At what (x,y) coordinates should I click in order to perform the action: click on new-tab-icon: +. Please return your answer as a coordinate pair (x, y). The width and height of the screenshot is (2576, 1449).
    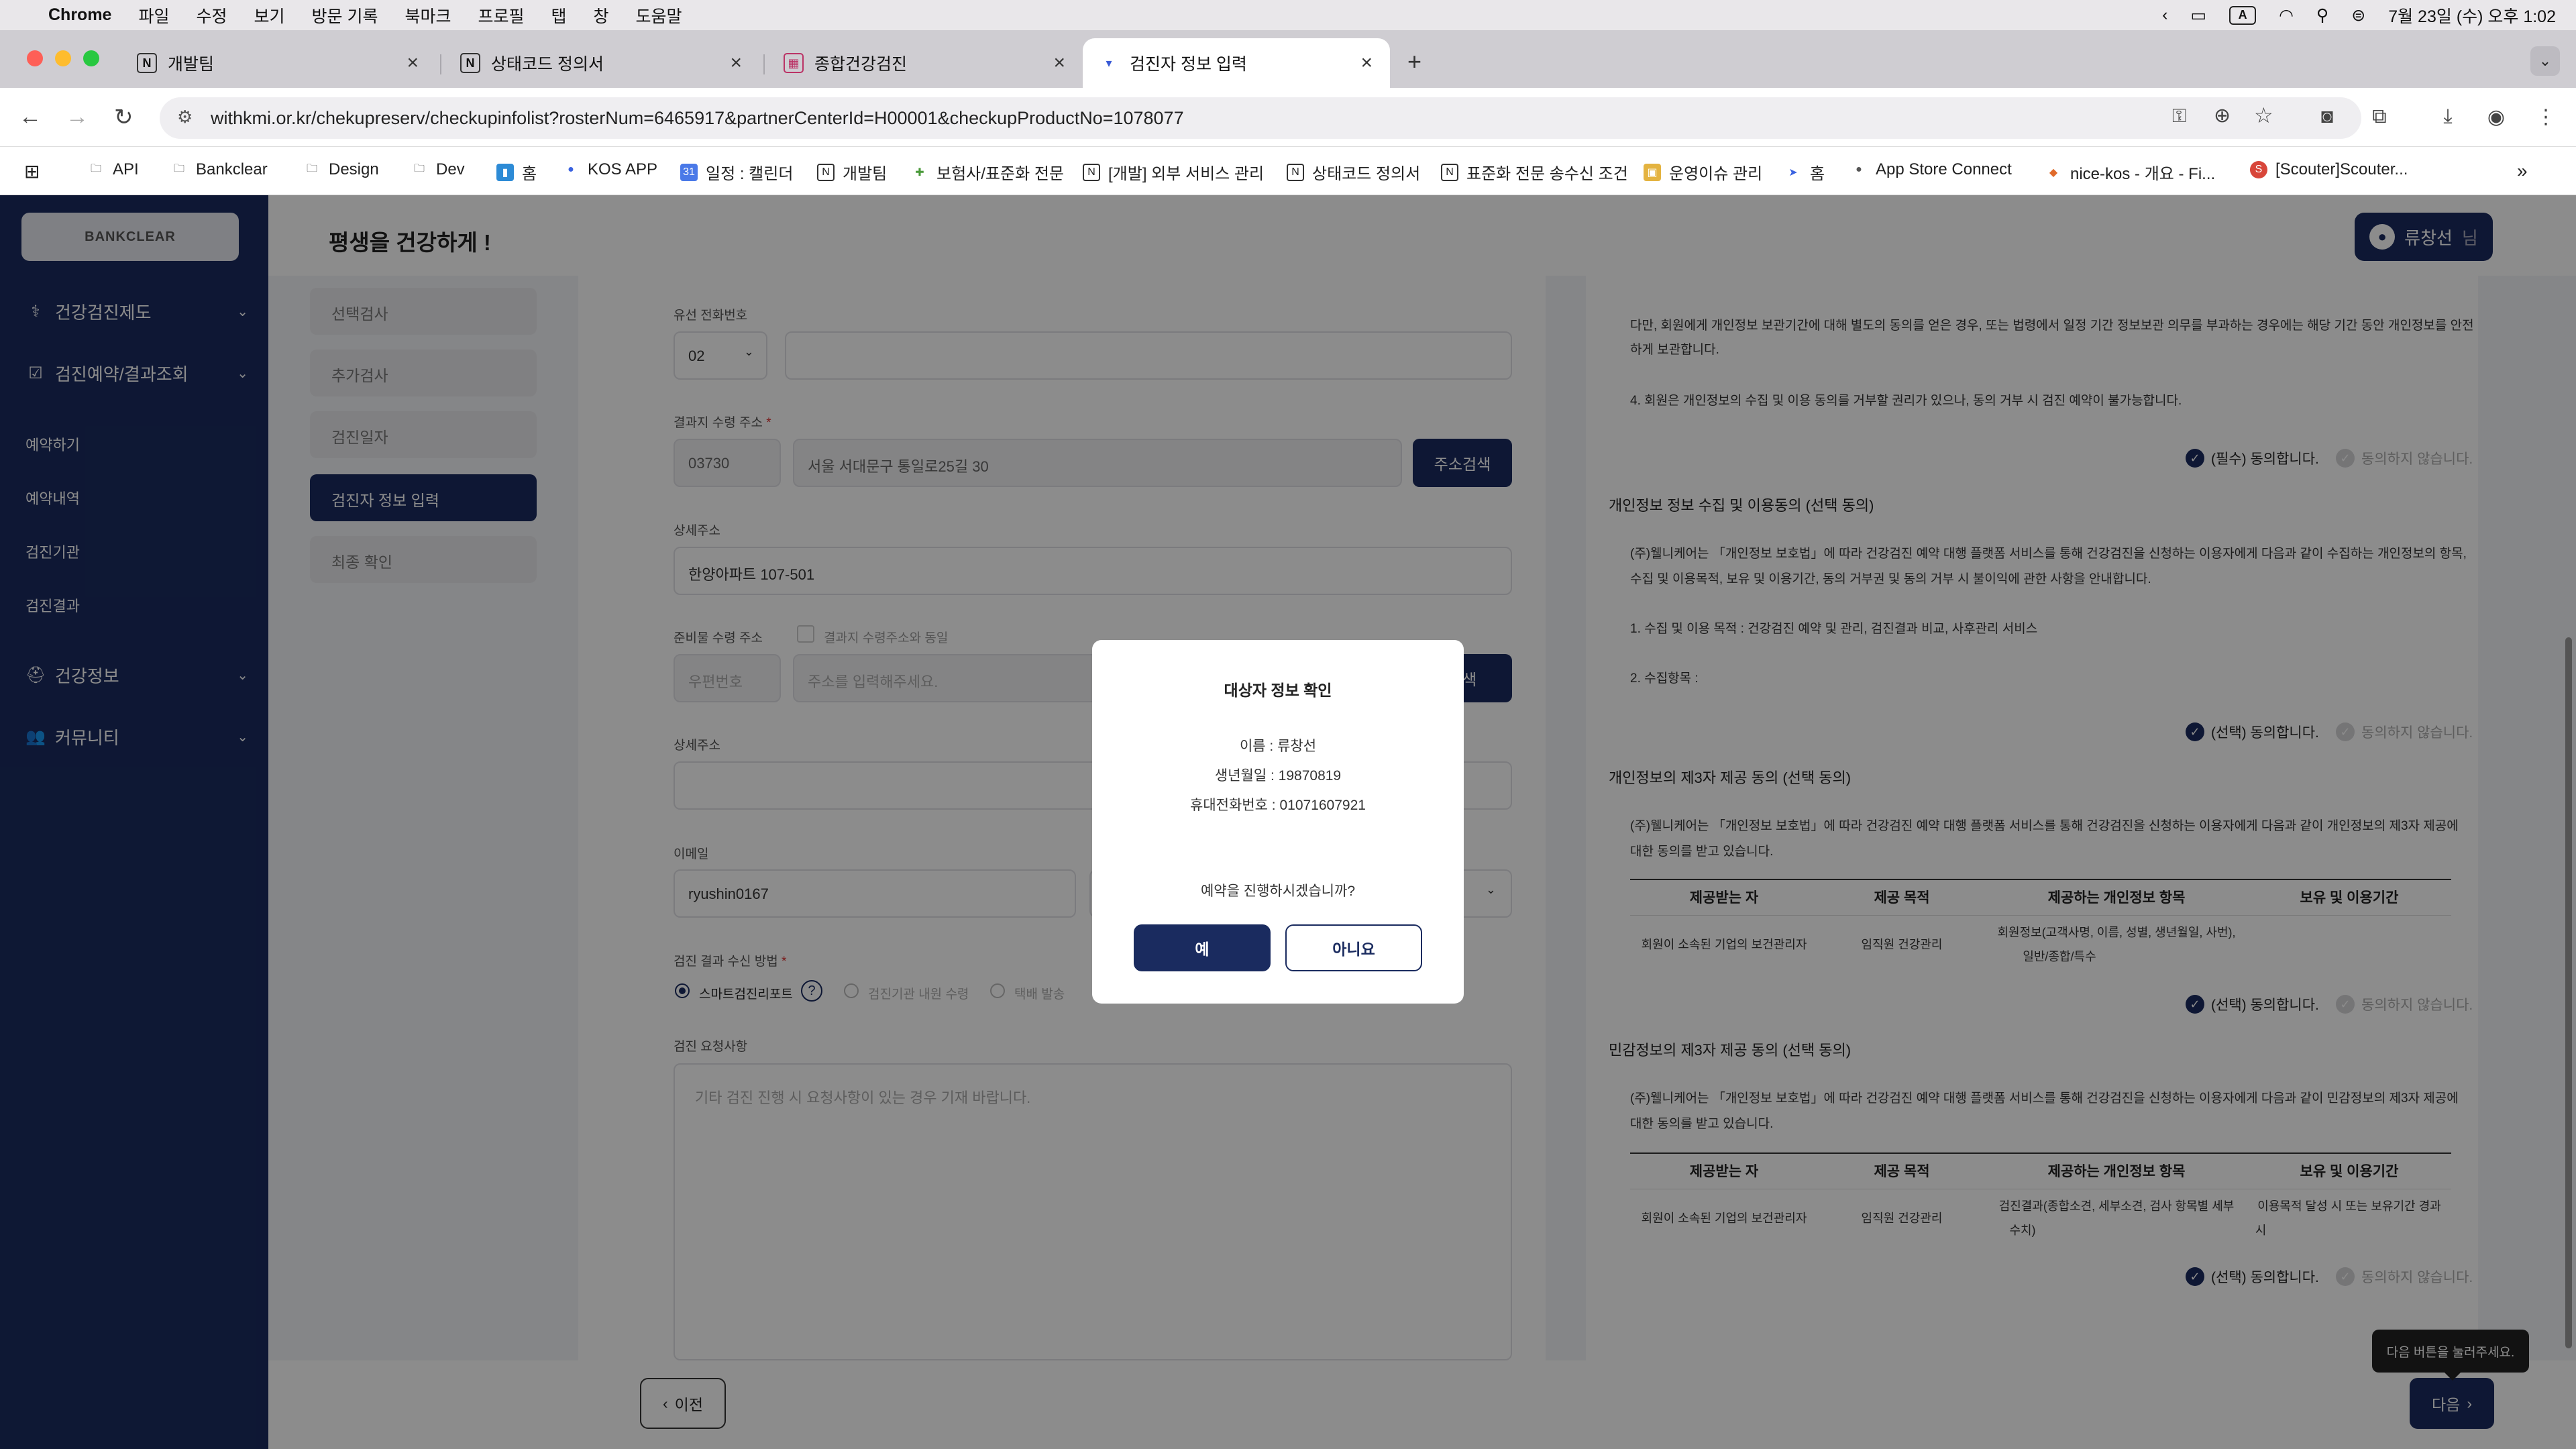
    Looking at the image, I should click on (1414, 62).